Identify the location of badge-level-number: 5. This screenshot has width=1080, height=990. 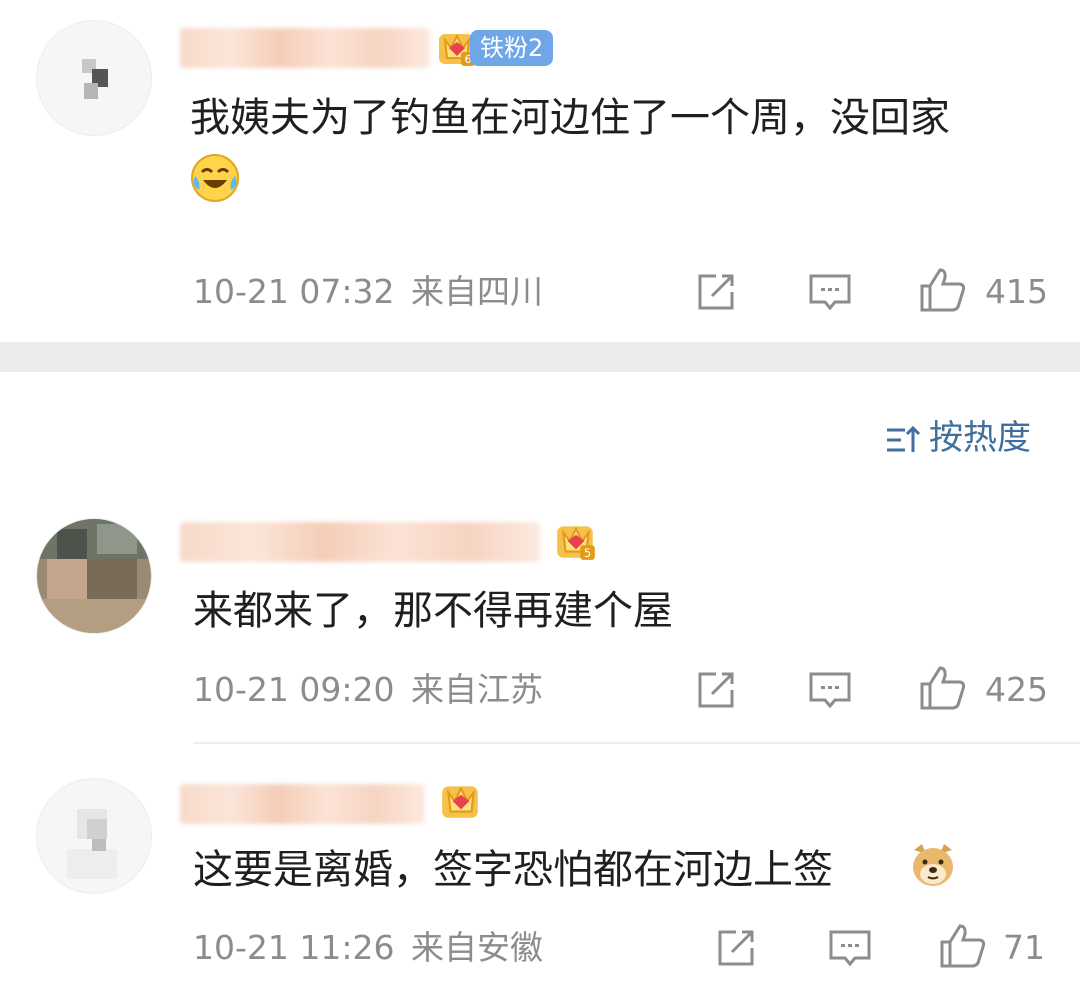
(587, 553).